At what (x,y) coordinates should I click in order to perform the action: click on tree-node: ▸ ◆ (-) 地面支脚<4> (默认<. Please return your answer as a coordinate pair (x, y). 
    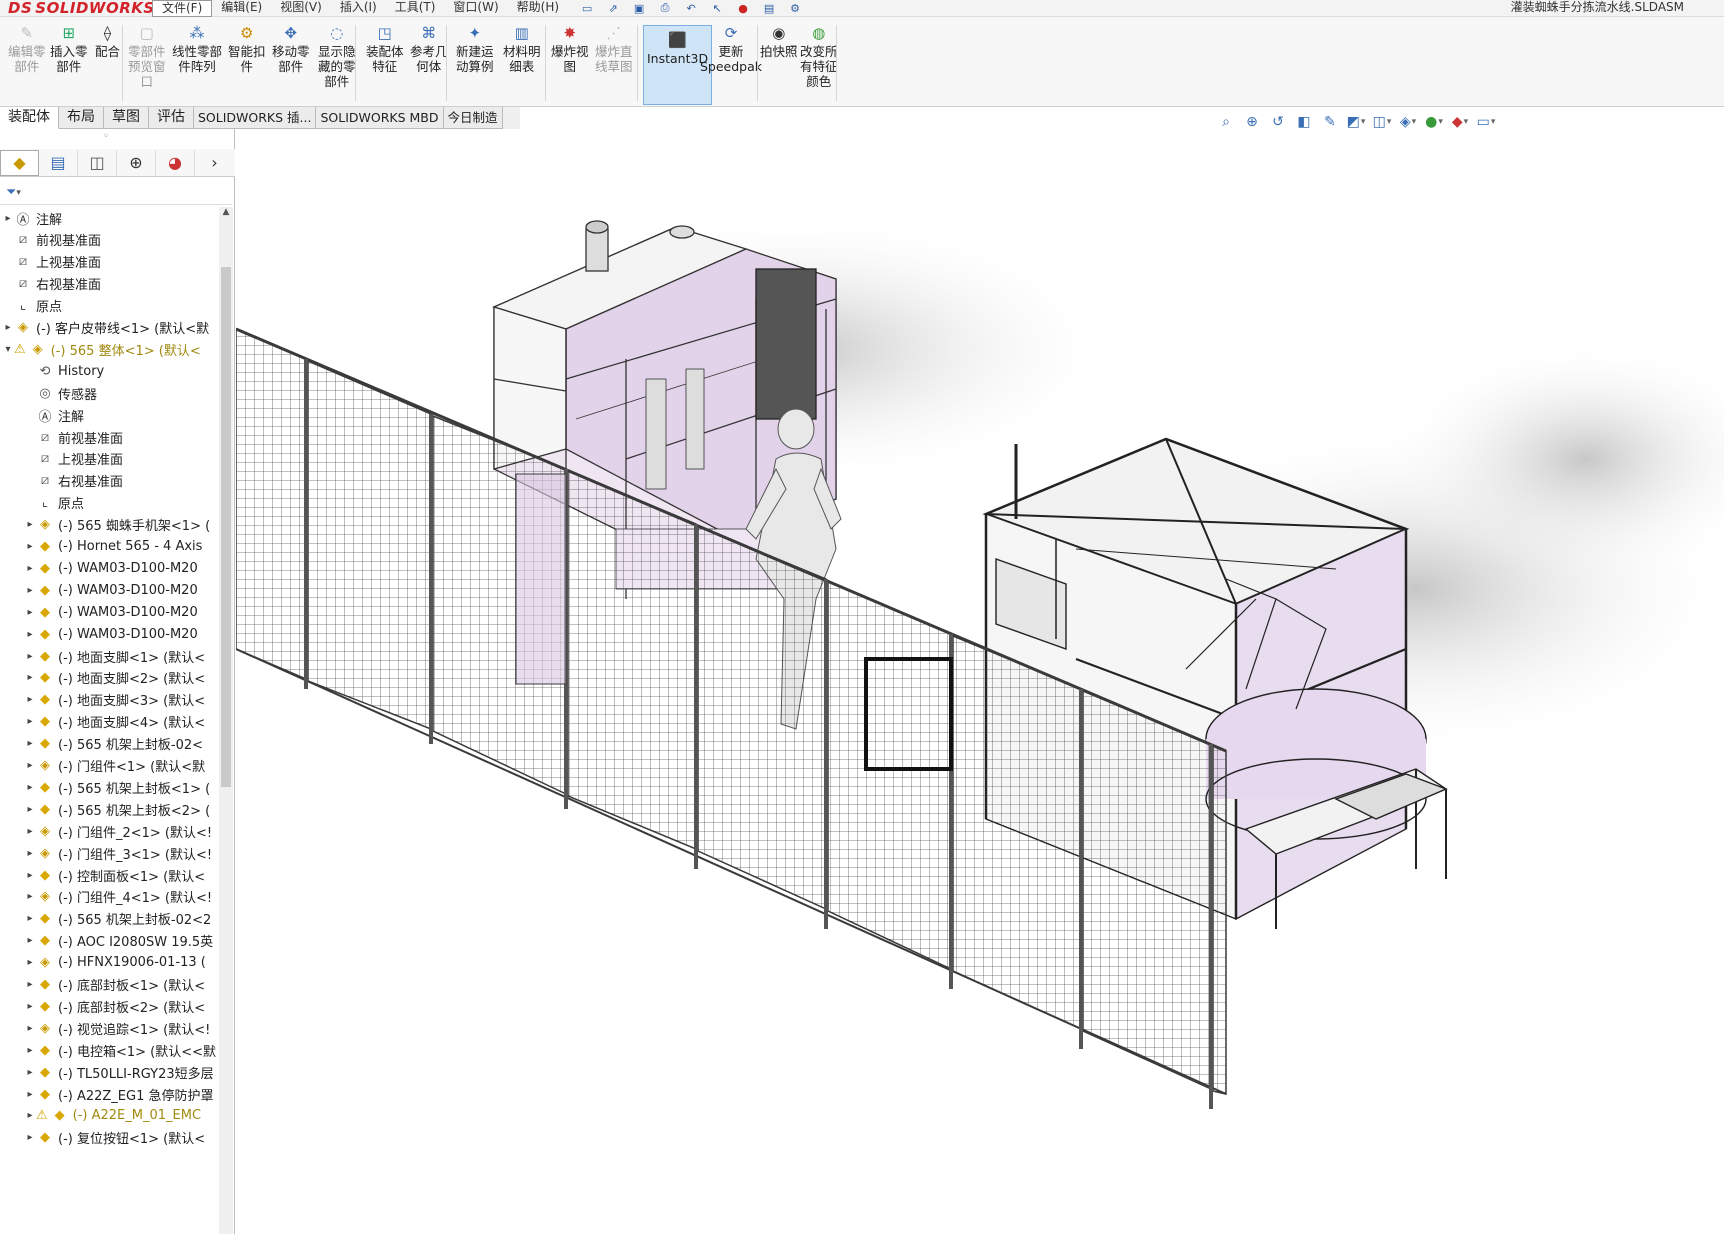
    Looking at the image, I should click on (109, 722).